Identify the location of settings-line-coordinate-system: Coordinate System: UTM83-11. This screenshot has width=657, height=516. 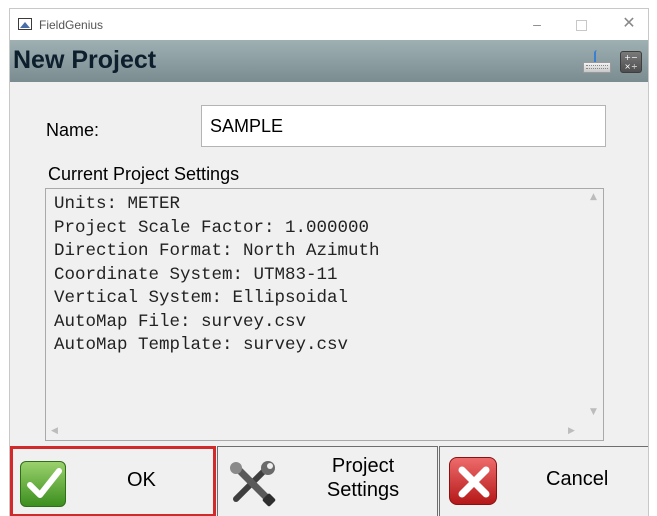
(196, 274).